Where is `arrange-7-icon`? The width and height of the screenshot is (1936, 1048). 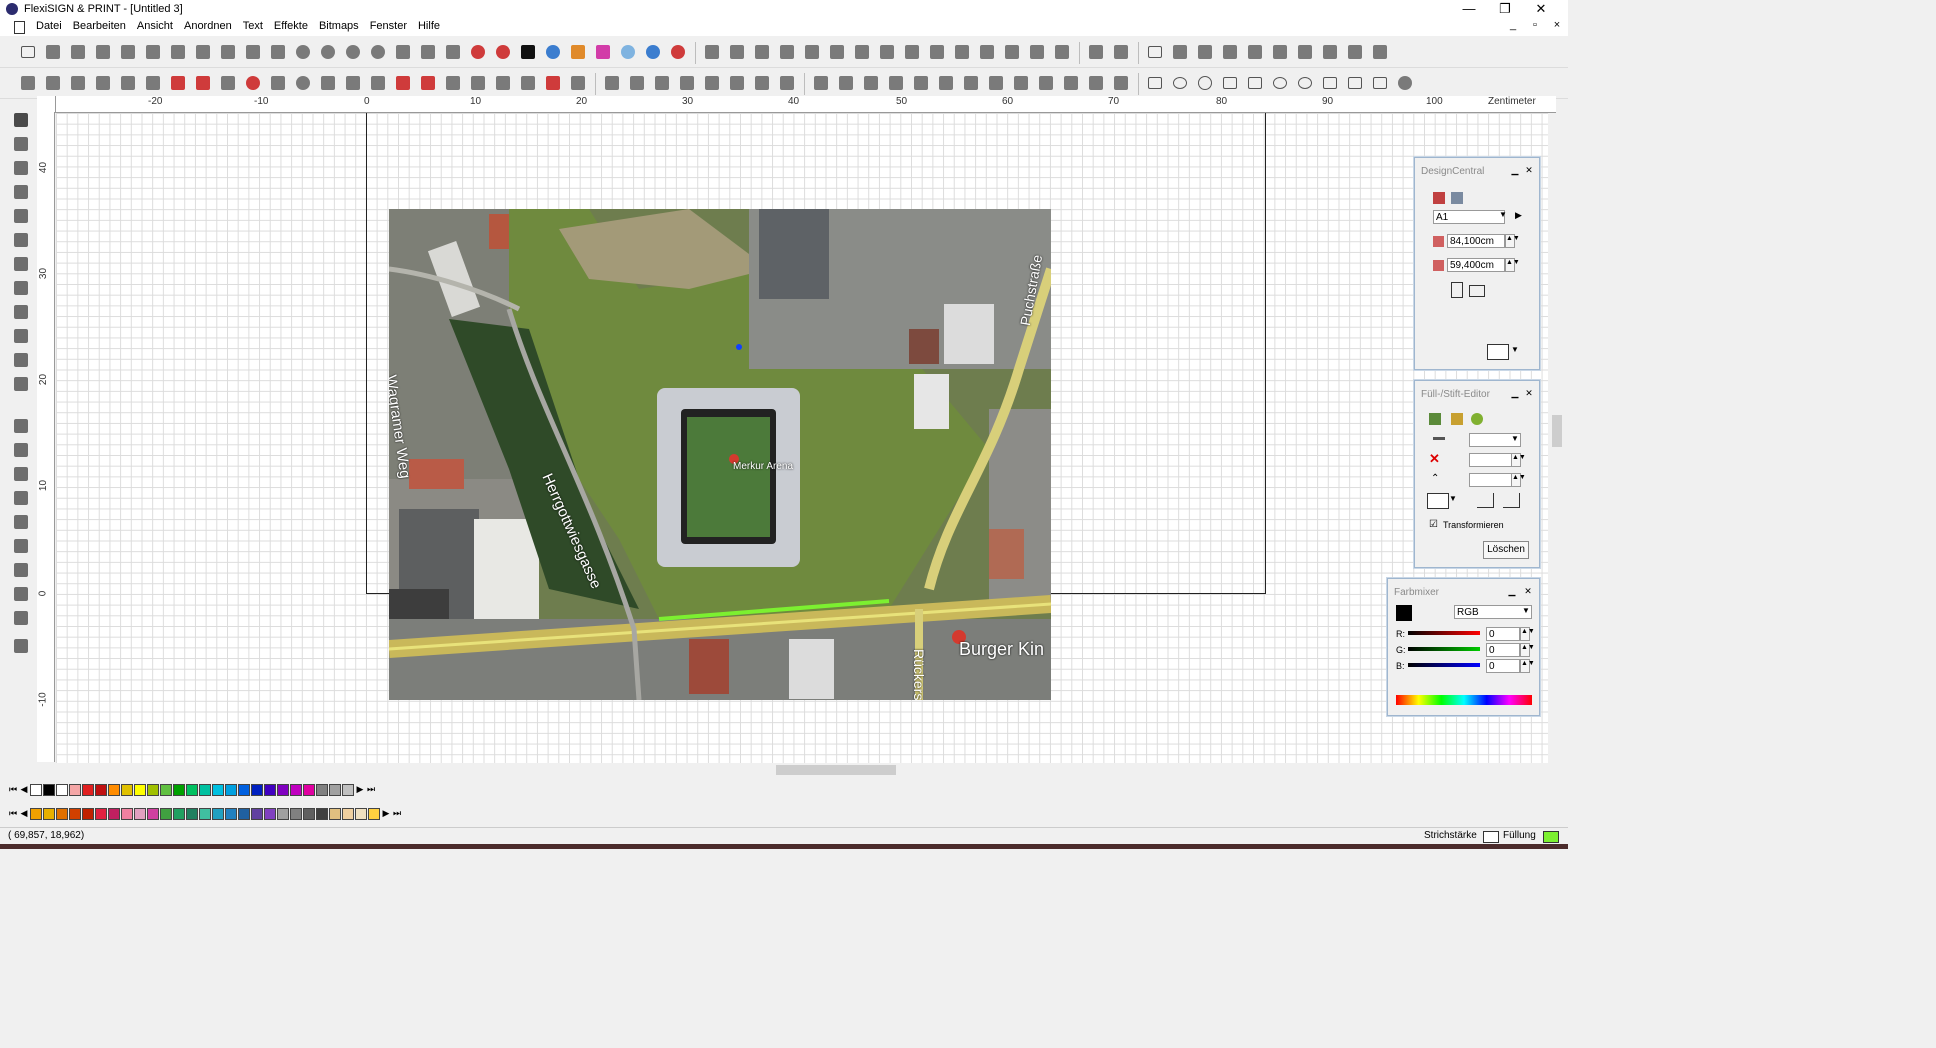
arrange-7-icon is located at coordinates (971, 83).